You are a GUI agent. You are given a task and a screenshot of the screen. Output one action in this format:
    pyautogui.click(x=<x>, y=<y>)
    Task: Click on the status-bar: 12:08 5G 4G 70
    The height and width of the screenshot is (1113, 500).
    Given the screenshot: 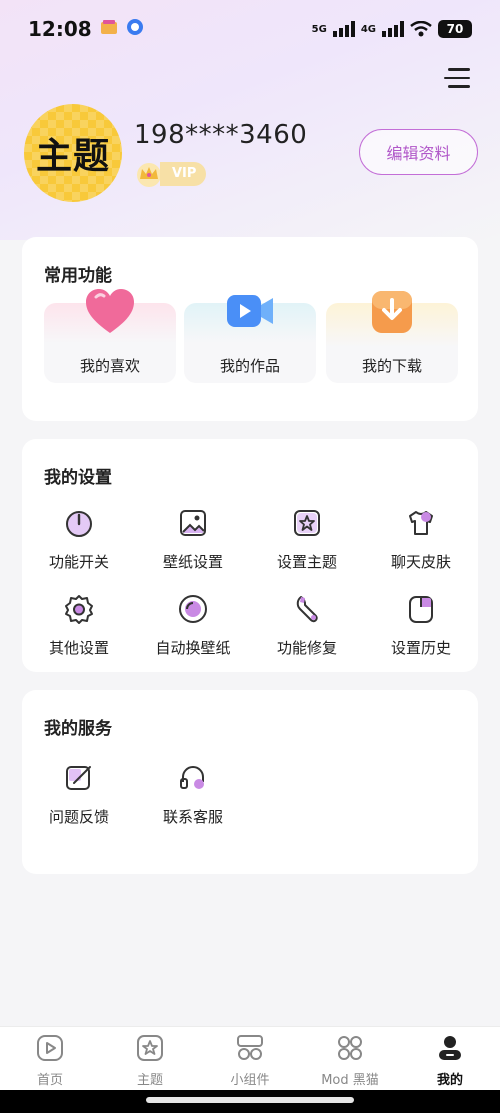 What is the action you would take?
    pyautogui.click(x=250, y=29)
    